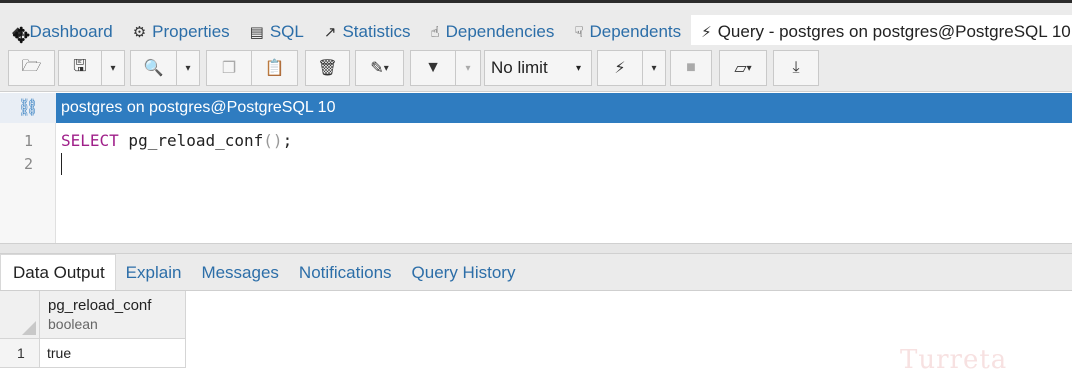  I want to click on gears-icon: ⚙, so click(139, 32).